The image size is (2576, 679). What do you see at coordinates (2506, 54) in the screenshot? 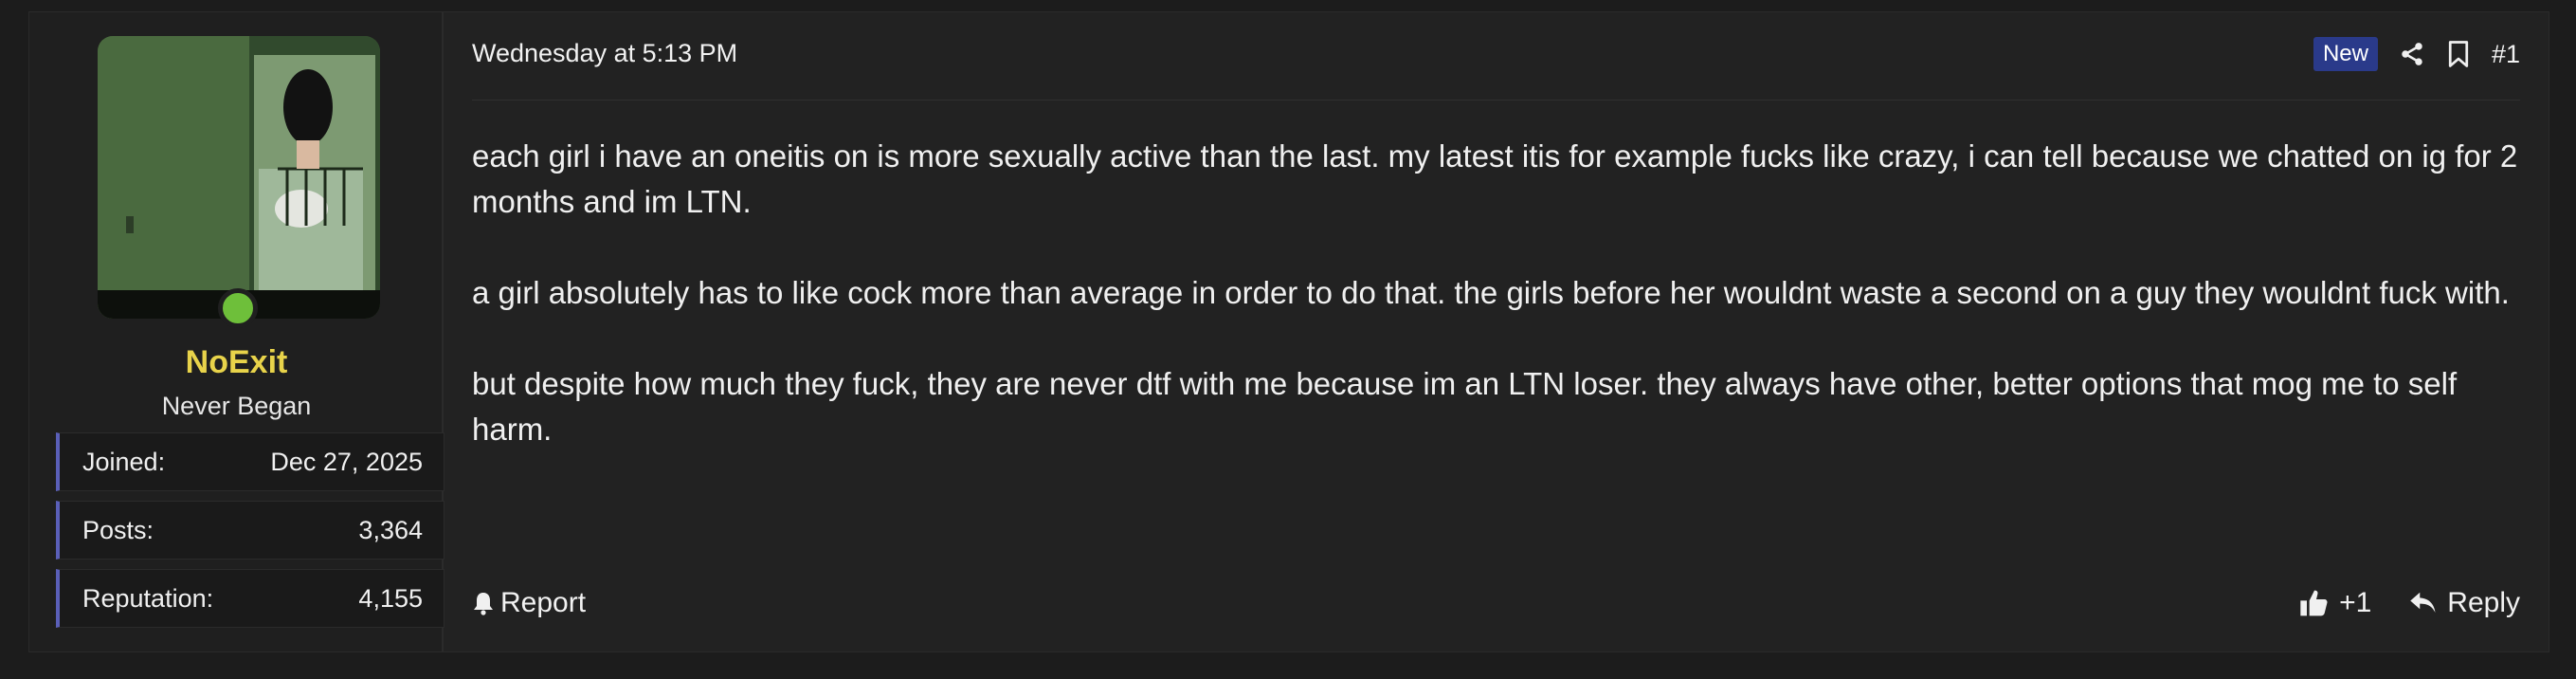
I see `post-number-link: #1` at bounding box center [2506, 54].